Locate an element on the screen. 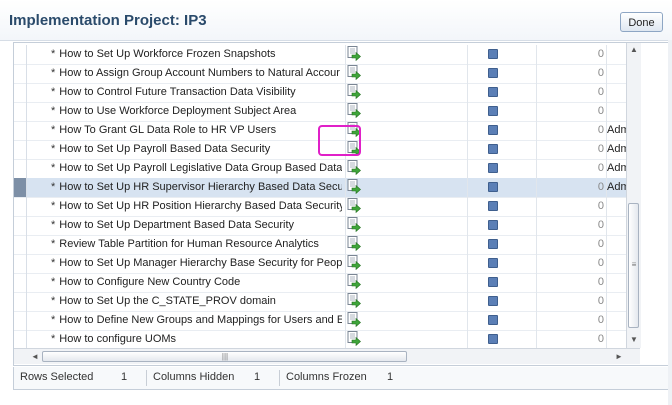  done-button: Done is located at coordinates (641, 22).